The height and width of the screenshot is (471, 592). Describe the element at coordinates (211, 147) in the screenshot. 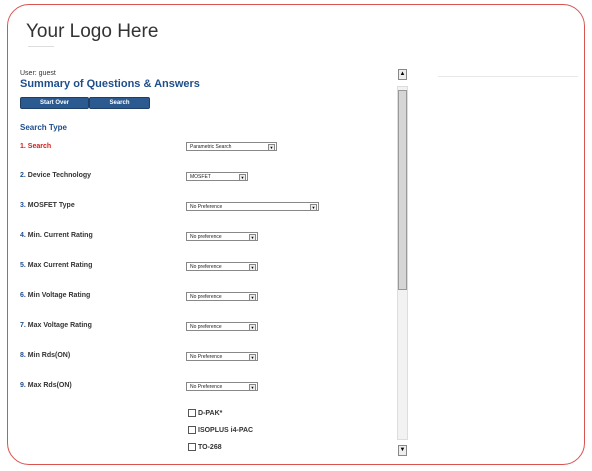

I see `select-value: Parametric Search` at that location.